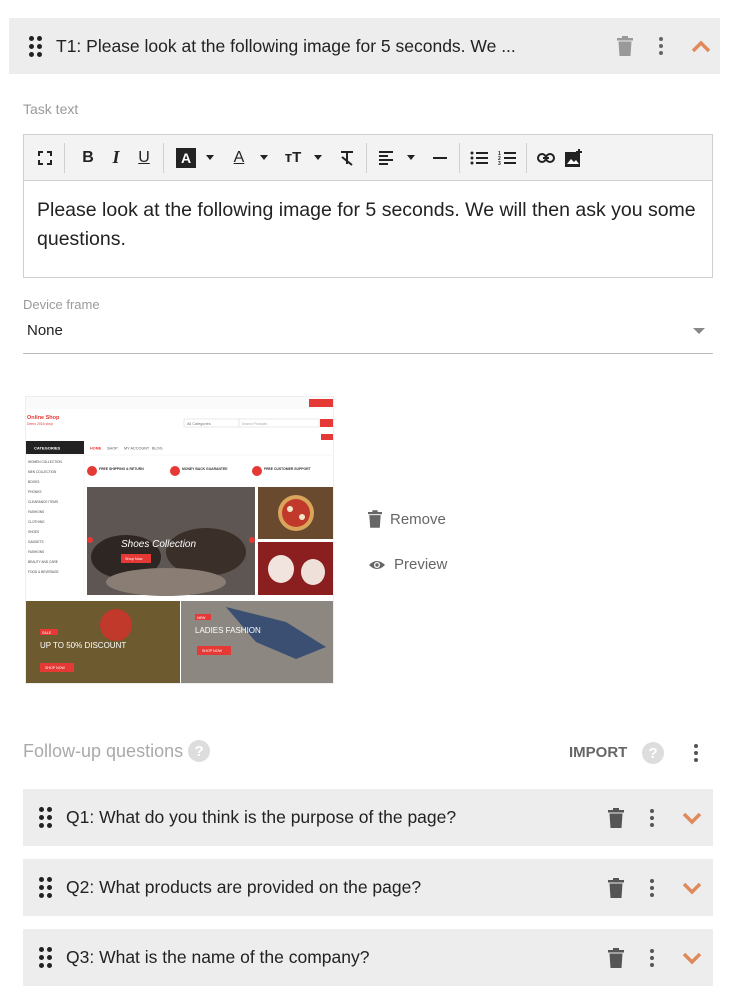 The height and width of the screenshot is (1008, 740). What do you see at coordinates (507, 158) in the screenshot?
I see `numbered-list-icon: 123` at bounding box center [507, 158].